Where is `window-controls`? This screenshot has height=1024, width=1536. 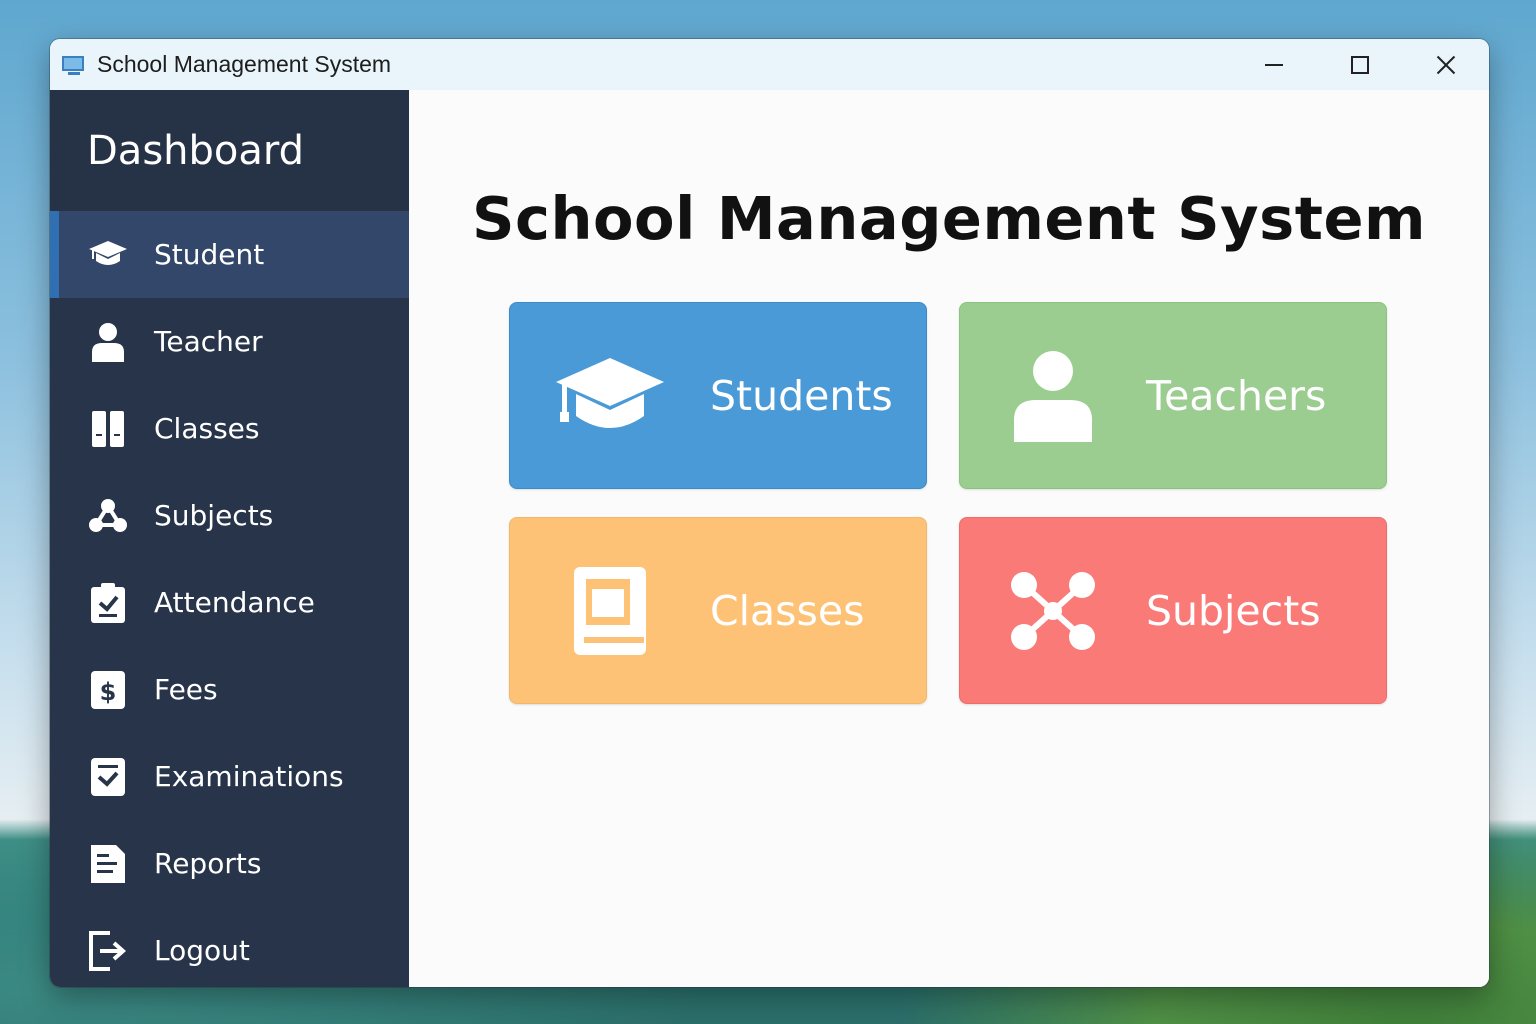
window-controls is located at coordinates (1360, 64).